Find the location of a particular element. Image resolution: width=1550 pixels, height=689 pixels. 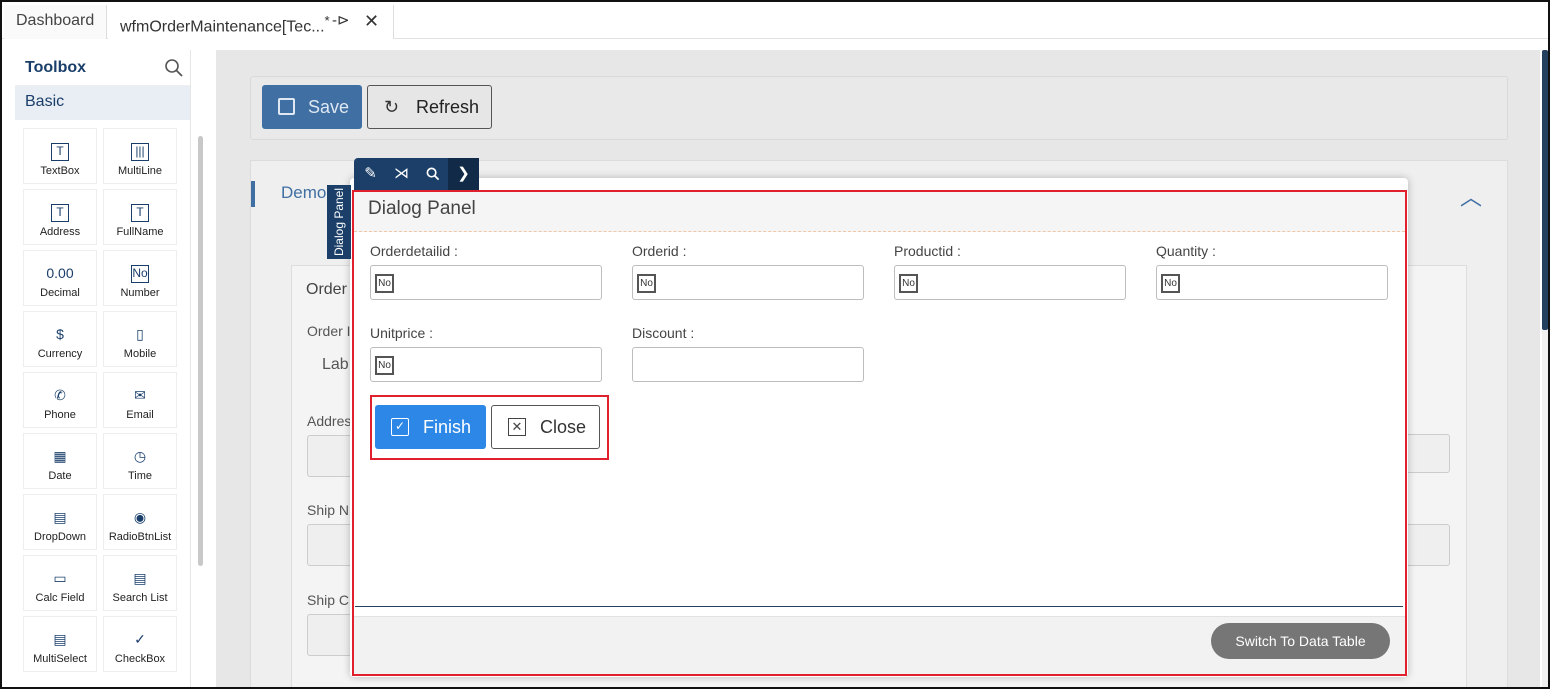

toolbox-item-multiline: ||| MultiLine is located at coordinates (140, 156).